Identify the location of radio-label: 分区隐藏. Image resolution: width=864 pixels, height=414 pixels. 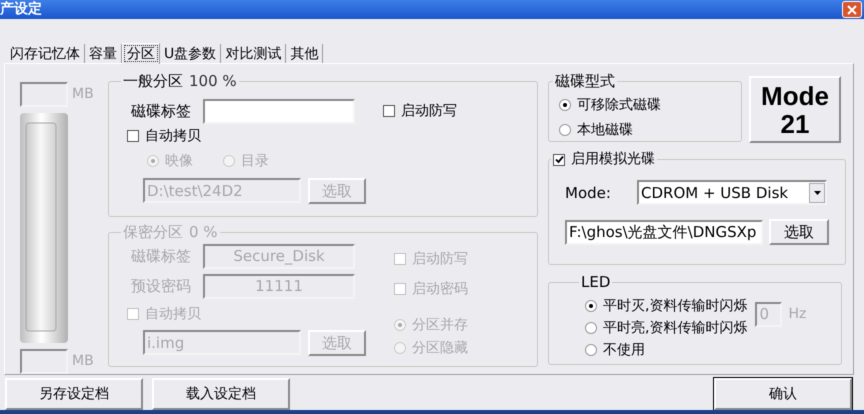
(440, 348).